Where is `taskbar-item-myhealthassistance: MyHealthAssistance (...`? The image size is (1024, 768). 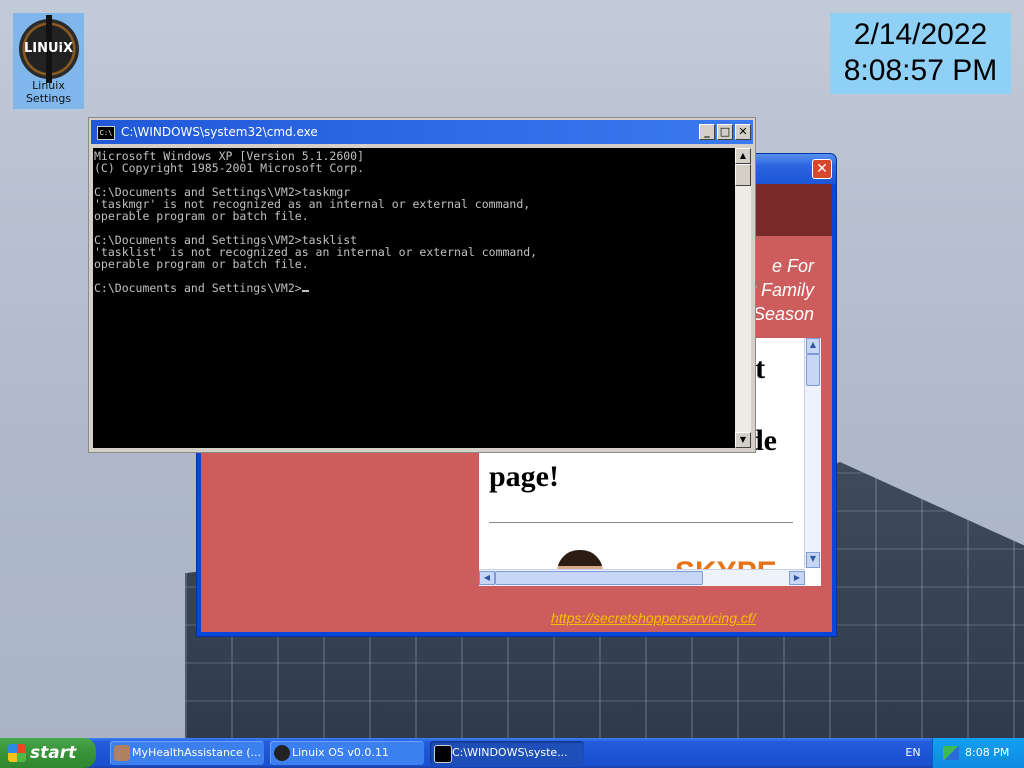 taskbar-item-myhealthassistance: MyHealthAssistance (... is located at coordinates (187, 753).